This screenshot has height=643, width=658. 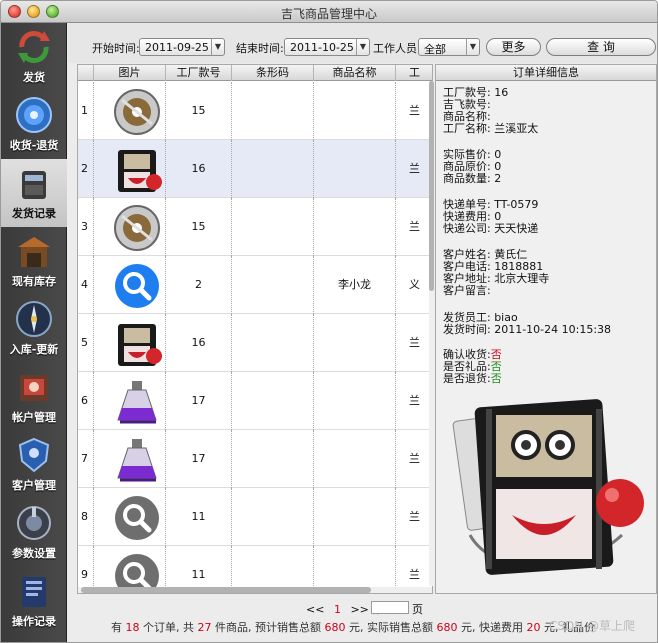 What do you see at coordinates (390, 607) in the screenshot?
I see `page-number-input` at bounding box center [390, 607].